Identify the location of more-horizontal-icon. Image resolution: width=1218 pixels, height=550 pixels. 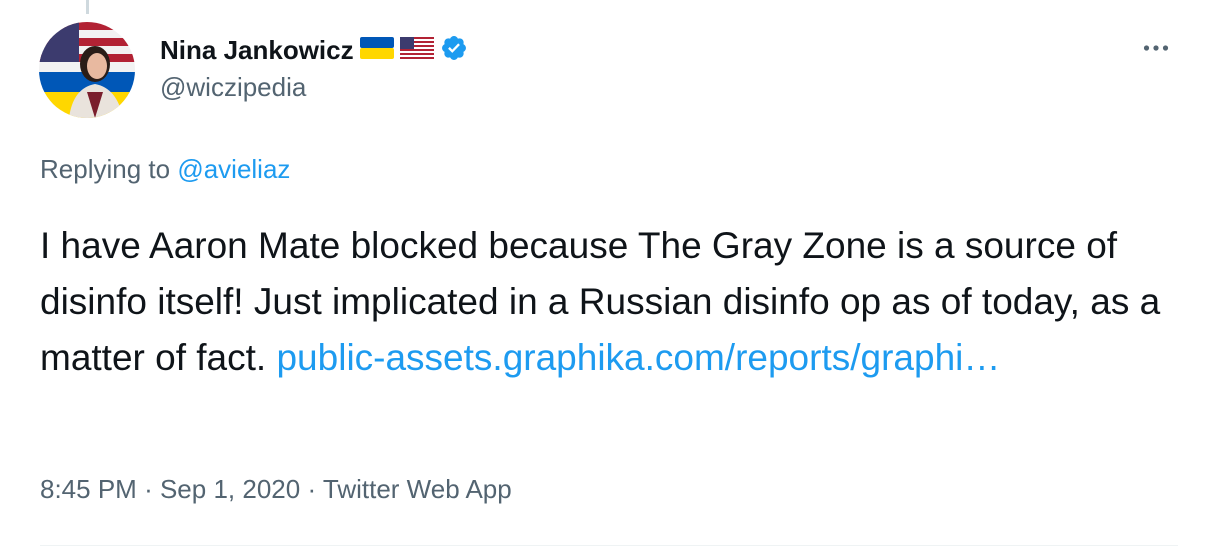
(1156, 48).